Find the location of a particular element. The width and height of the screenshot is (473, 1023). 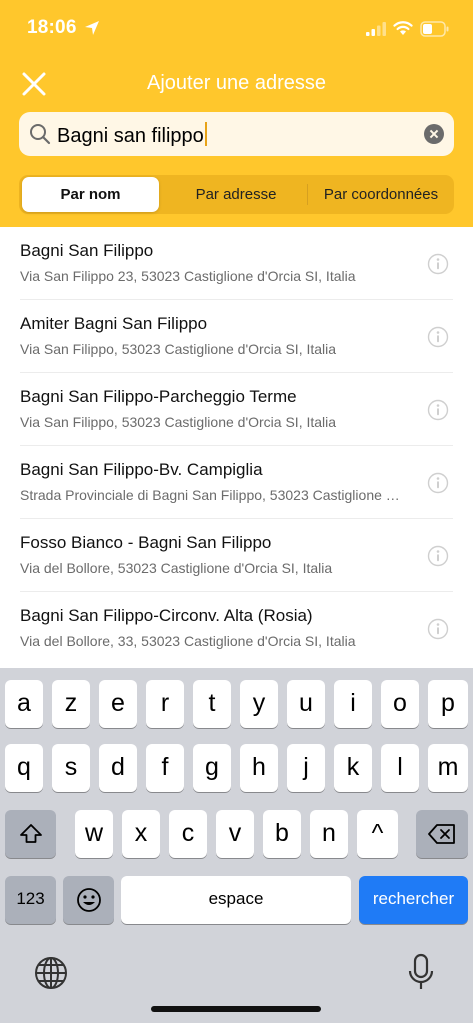

result-name: Bagni San Filippo-Circonv. Alta (Rosia) is located at coordinates (166, 615).